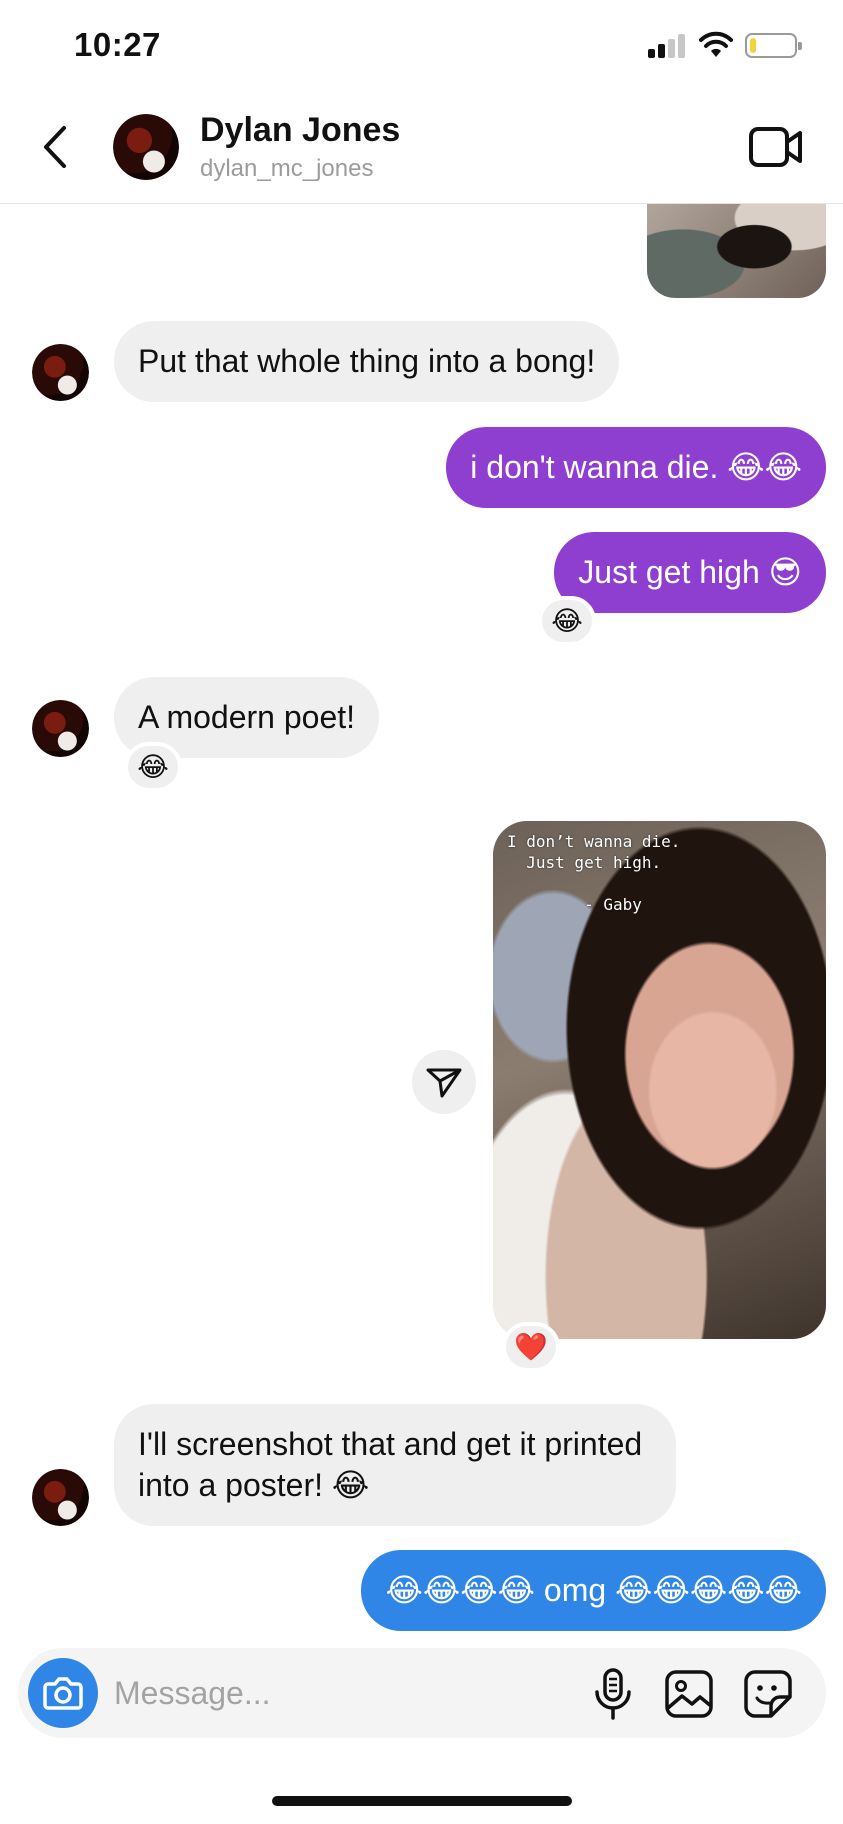 Image resolution: width=843 pixels, height=1824 pixels. I want to click on sticker-button, so click(768, 1694).